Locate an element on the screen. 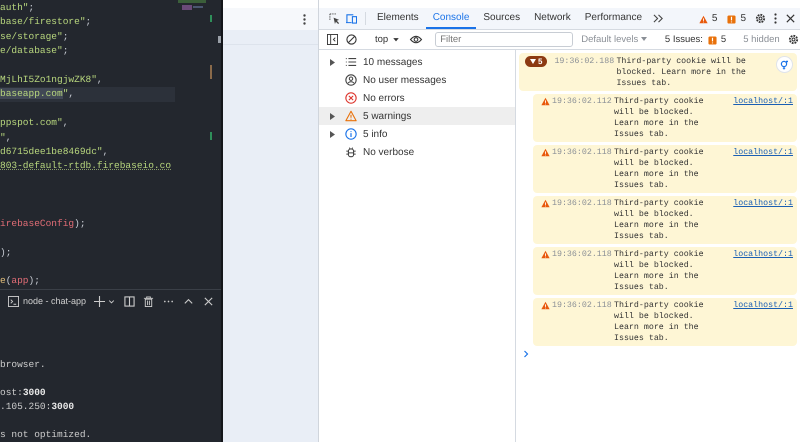 The height and width of the screenshot is (442, 800). devtools-tab: Sources is located at coordinates (502, 18).